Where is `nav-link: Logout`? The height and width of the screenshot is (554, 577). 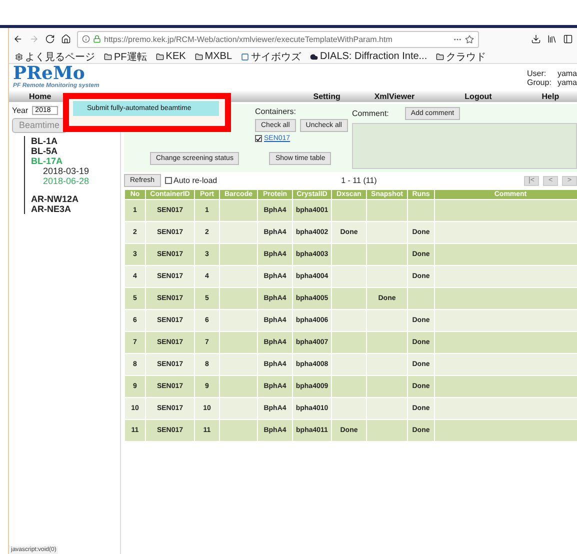 nav-link: Logout is located at coordinates (478, 96).